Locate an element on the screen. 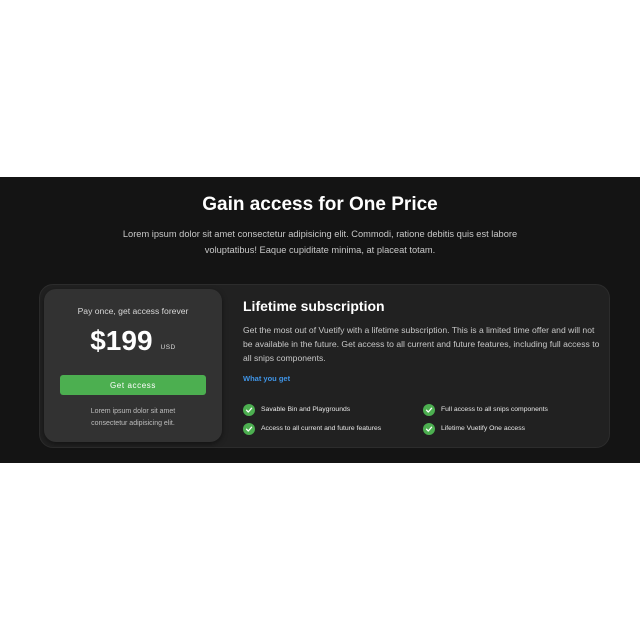  what-you-get-link: What you get is located at coordinates (266, 379).